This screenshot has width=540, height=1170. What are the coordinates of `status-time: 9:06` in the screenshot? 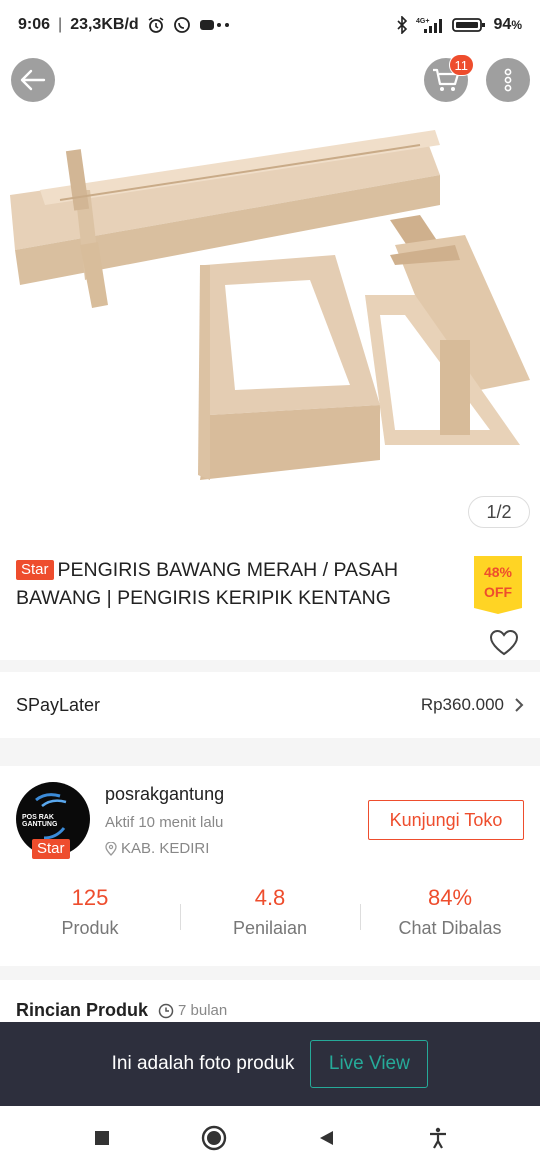 It's located at (34, 24).